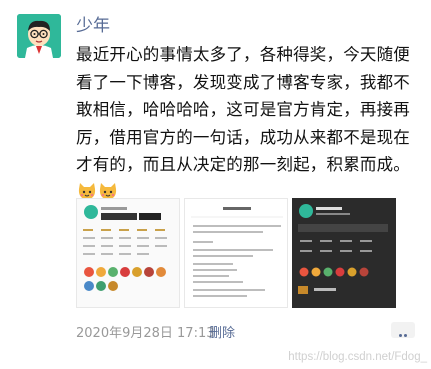  I want to click on blog-profile-image, so click(125, 248).